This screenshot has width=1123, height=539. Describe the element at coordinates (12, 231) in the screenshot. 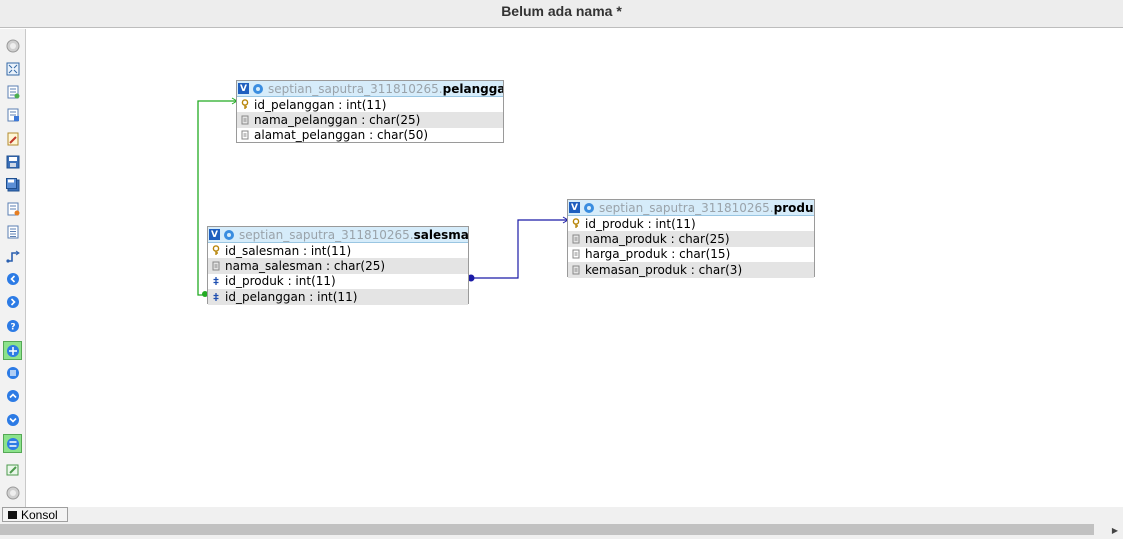

I see `list-icon` at that location.